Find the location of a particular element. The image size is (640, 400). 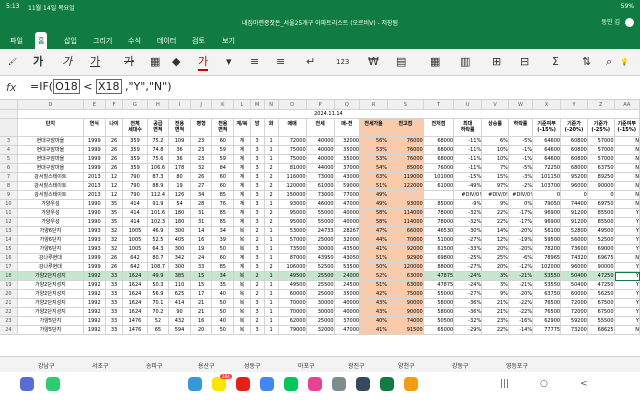

cell-P11: 55000 is located at coordinates (320, 213).